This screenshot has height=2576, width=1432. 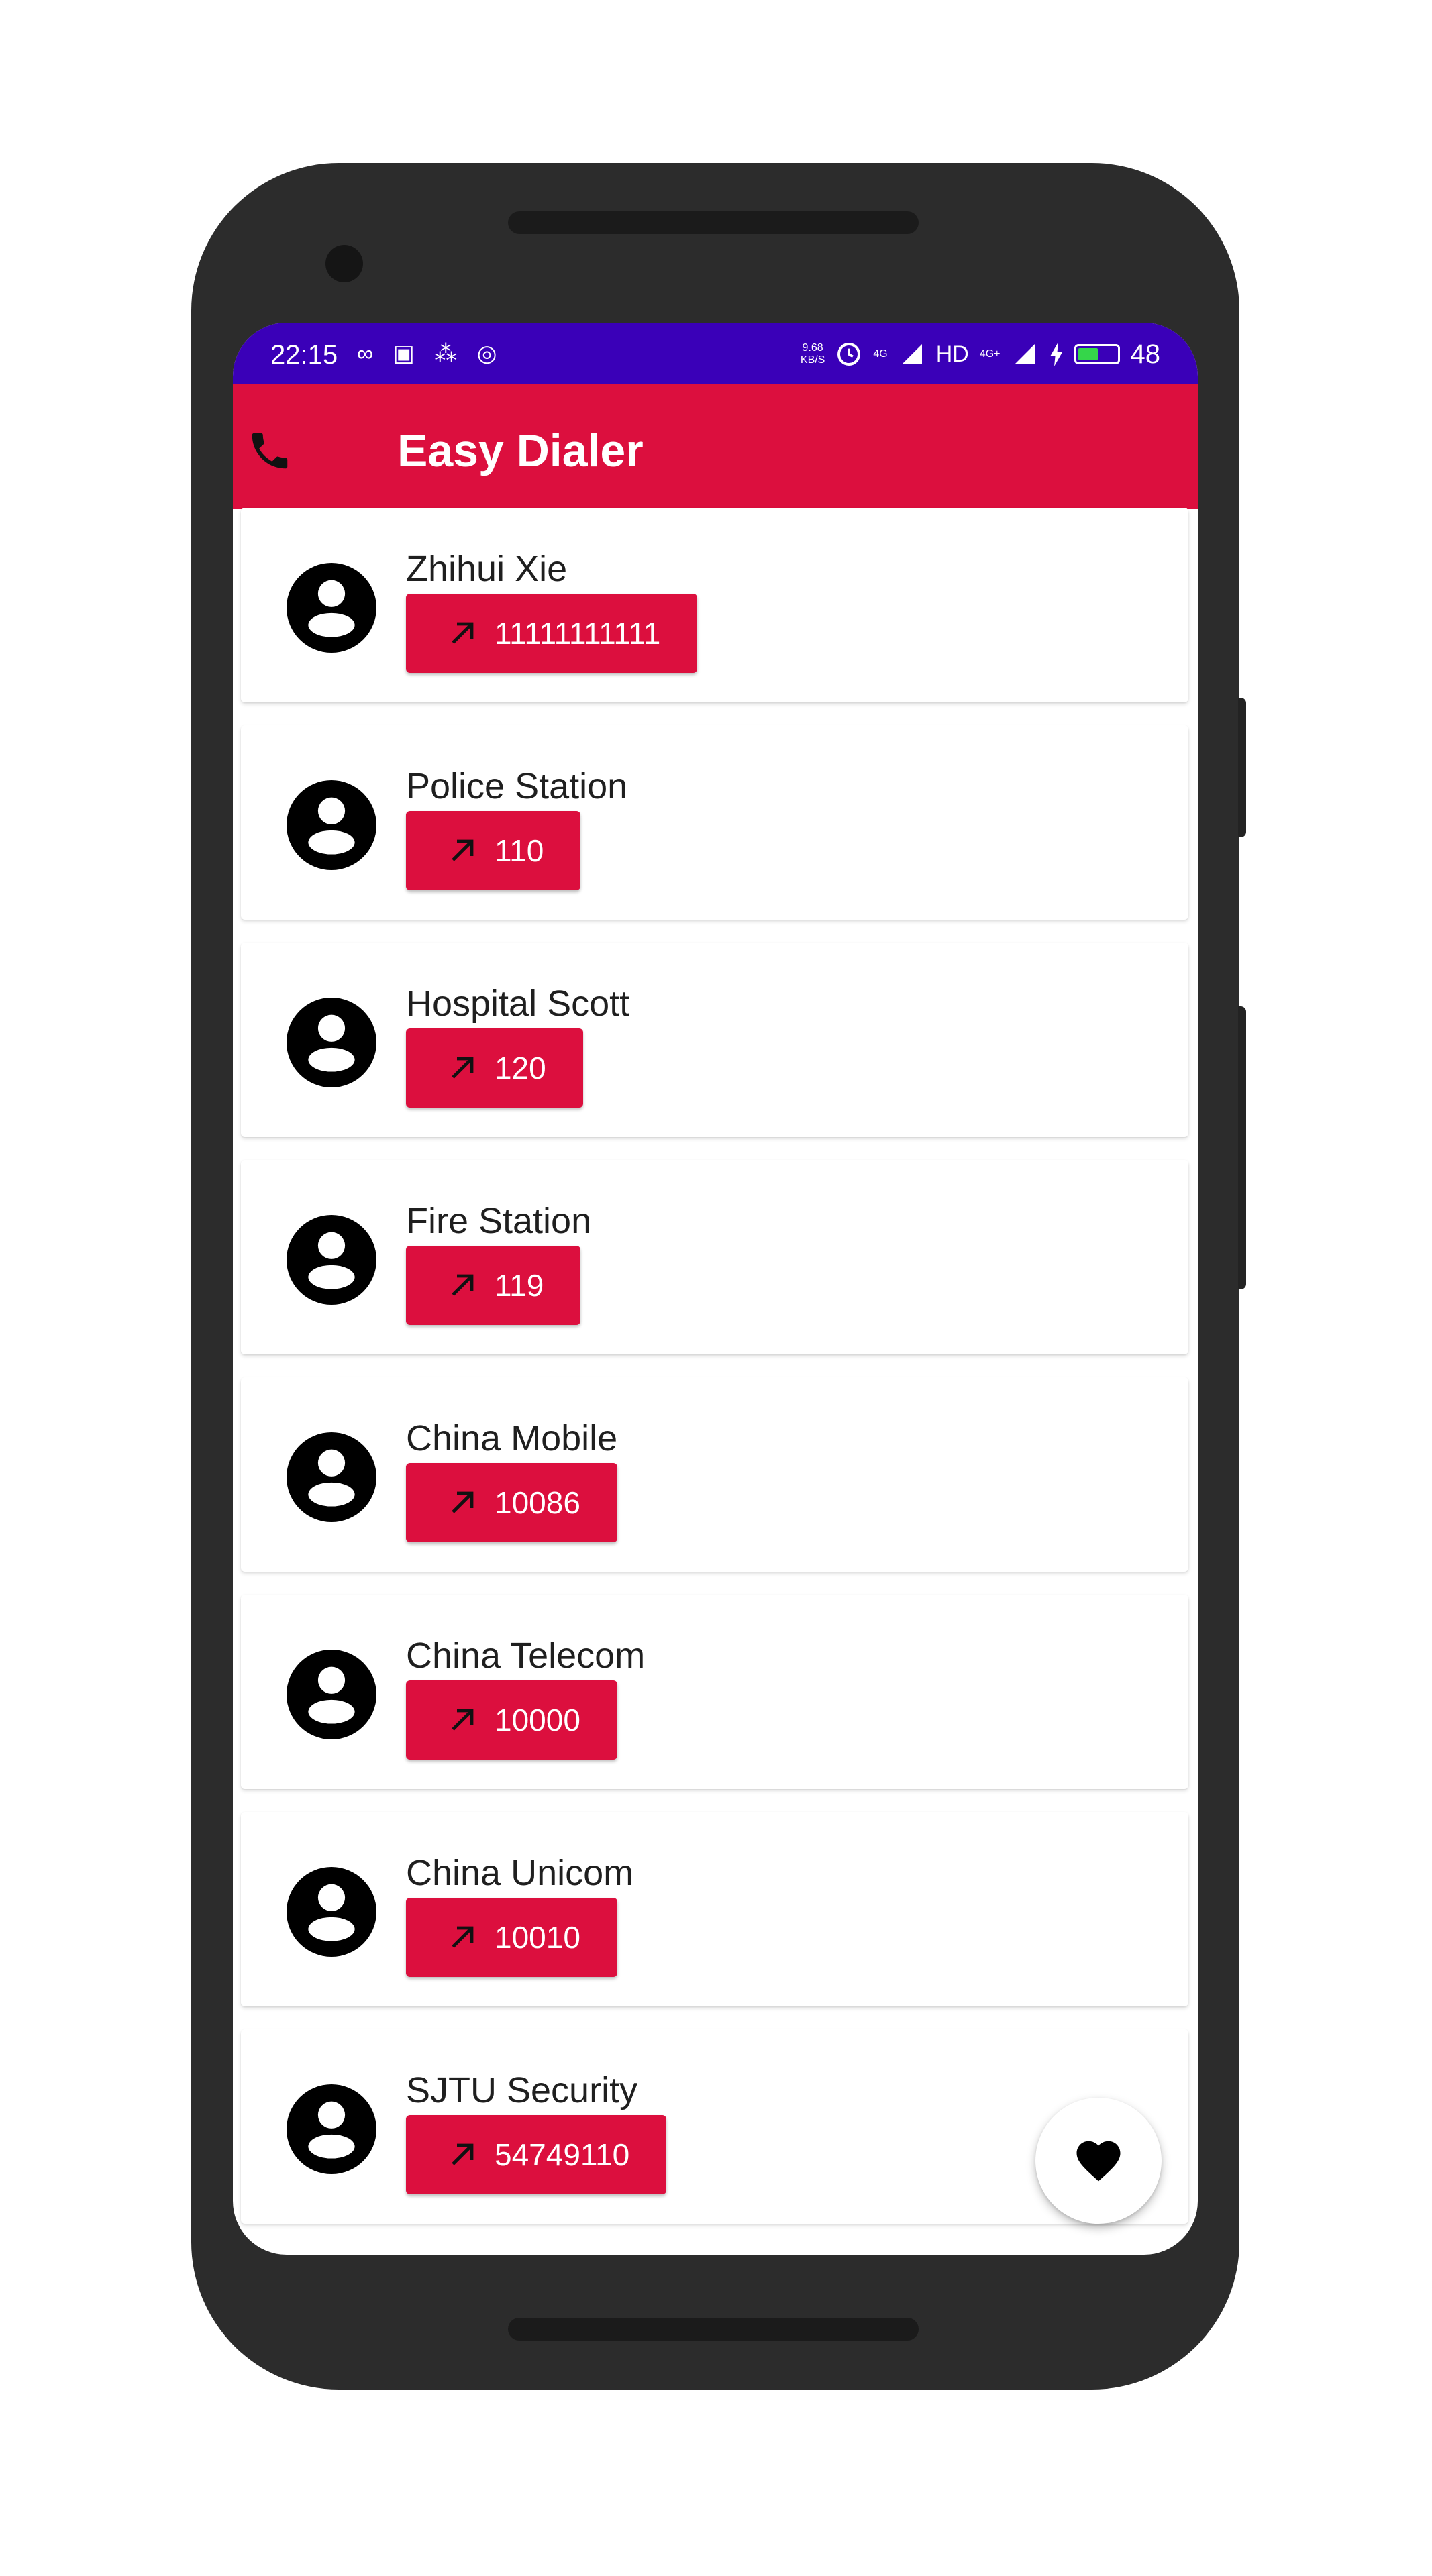 What do you see at coordinates (520, 1068) in the screenshot?
I see `call-number: 120` at bounding box center [520, 1068].